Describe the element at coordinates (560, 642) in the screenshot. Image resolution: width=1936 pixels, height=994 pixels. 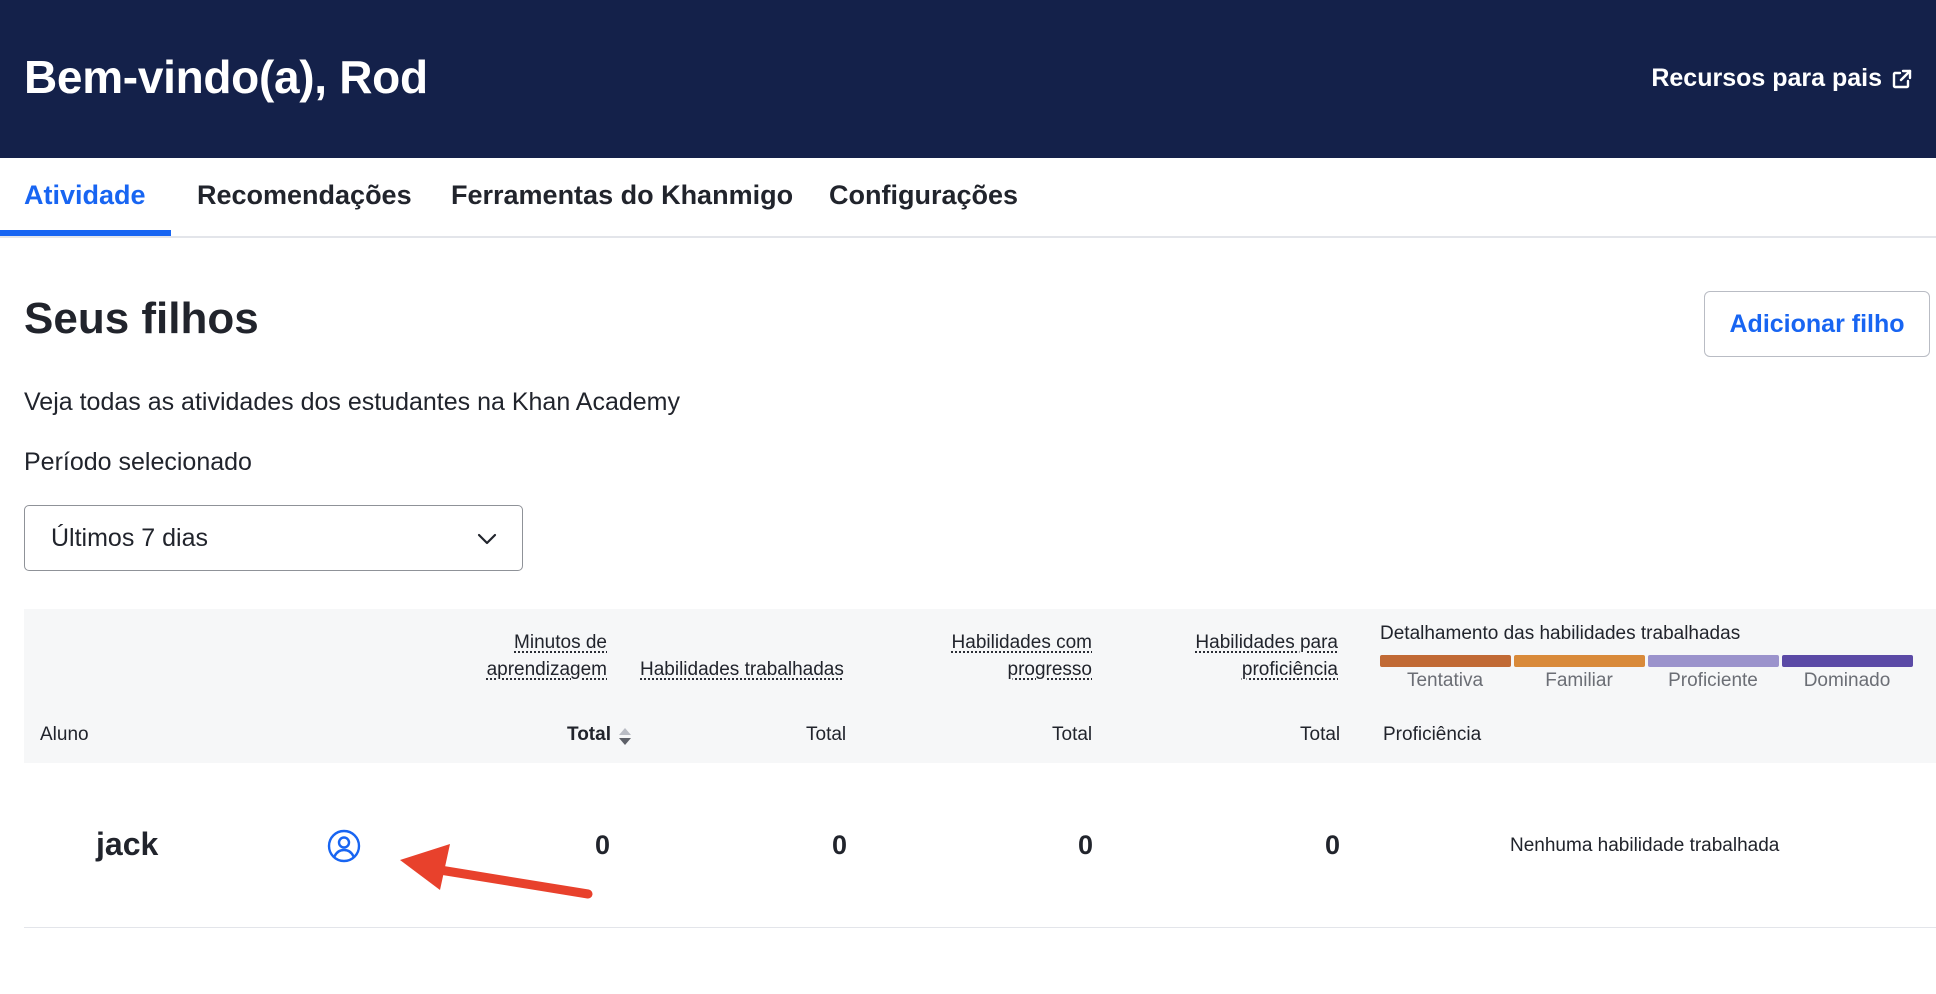
I see `header-minutes-line1: Minutos de` at that location.